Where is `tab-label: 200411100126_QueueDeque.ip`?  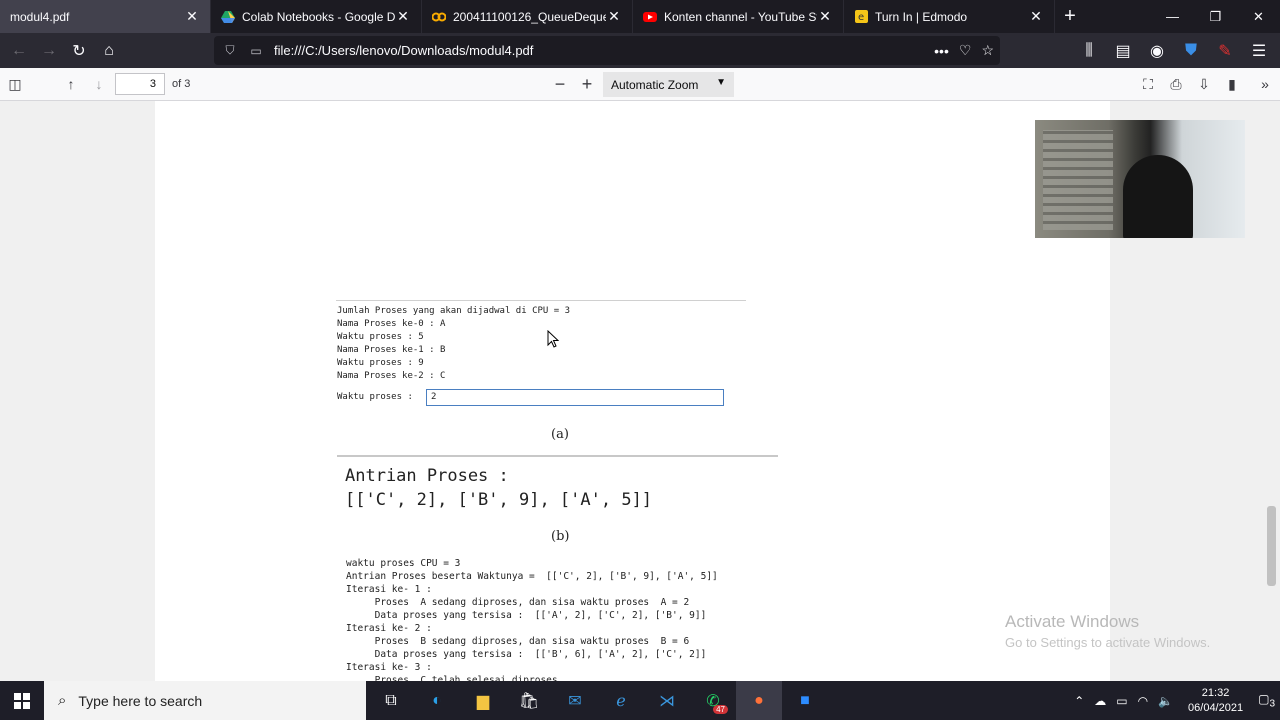 tab-label: 200411100126_QueueDeque.ip is located at coordinates (529, 16).